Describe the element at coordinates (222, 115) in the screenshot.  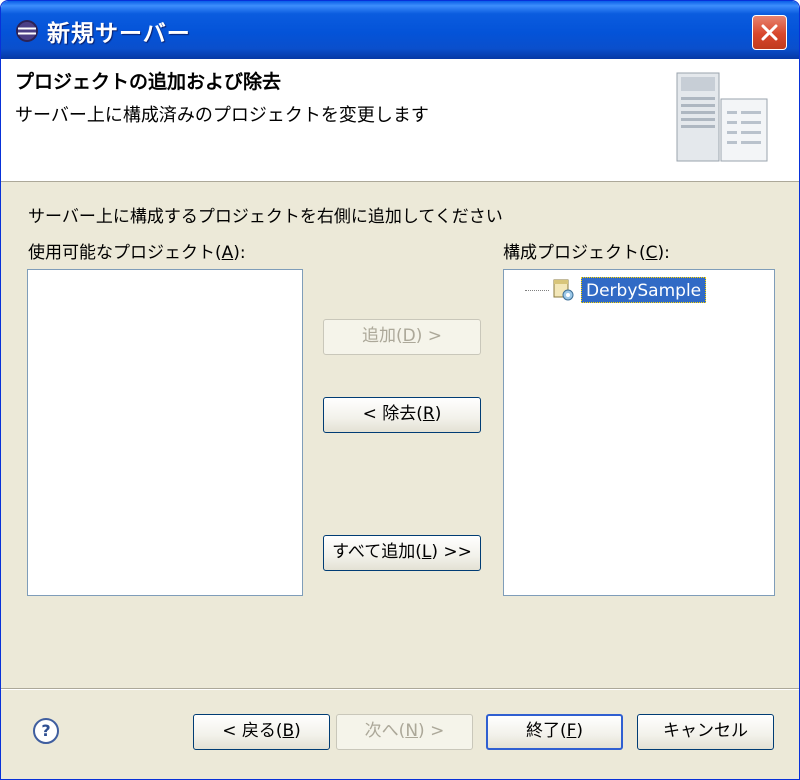
I see `page-description: サーバー上に構成済みのプロジェクトを変更します` at that location.